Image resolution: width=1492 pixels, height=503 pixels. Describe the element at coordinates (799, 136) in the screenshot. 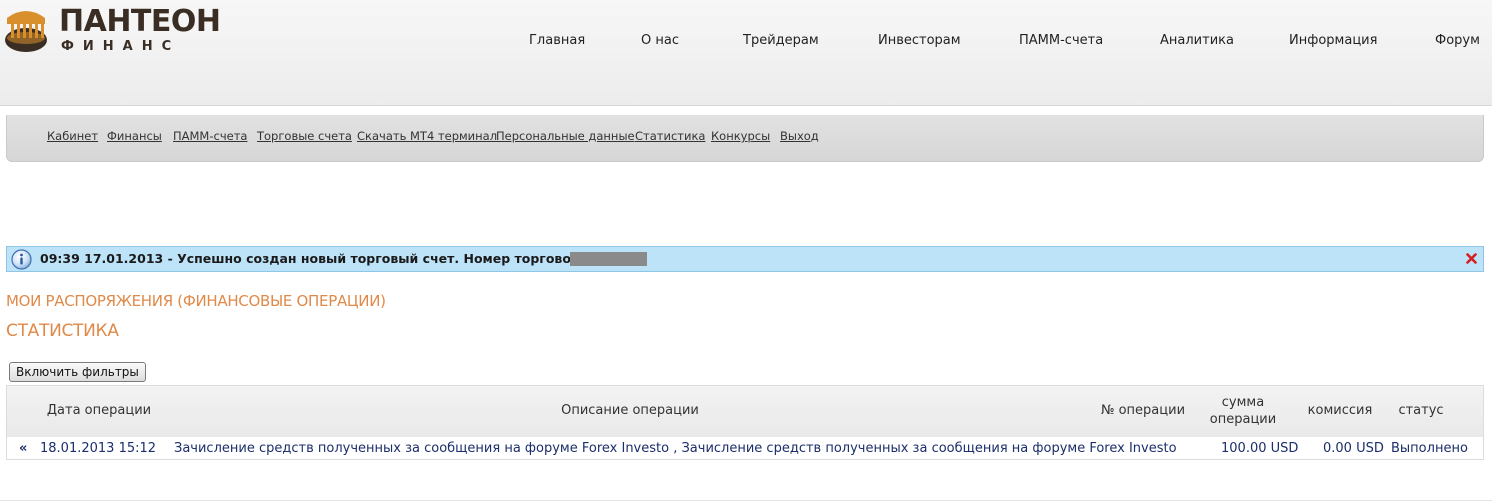

I see `subnav-logout: Выход` at that location.